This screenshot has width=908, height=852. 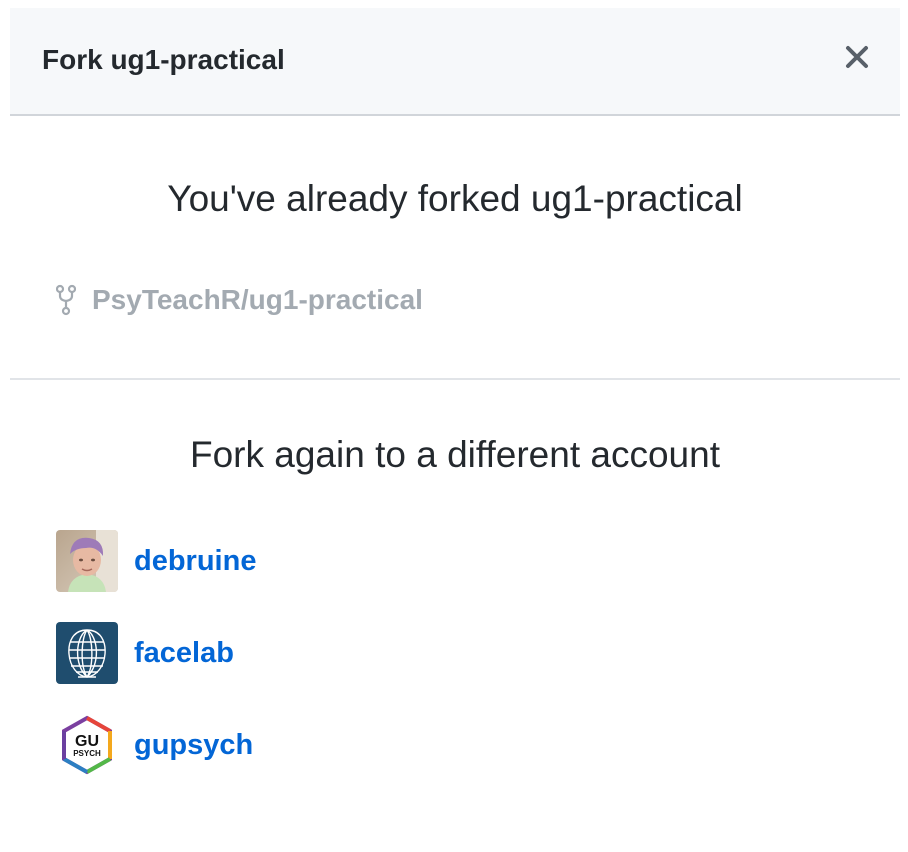 I want to click on account-name-facelab: facelab, so click(x=184, y=652).